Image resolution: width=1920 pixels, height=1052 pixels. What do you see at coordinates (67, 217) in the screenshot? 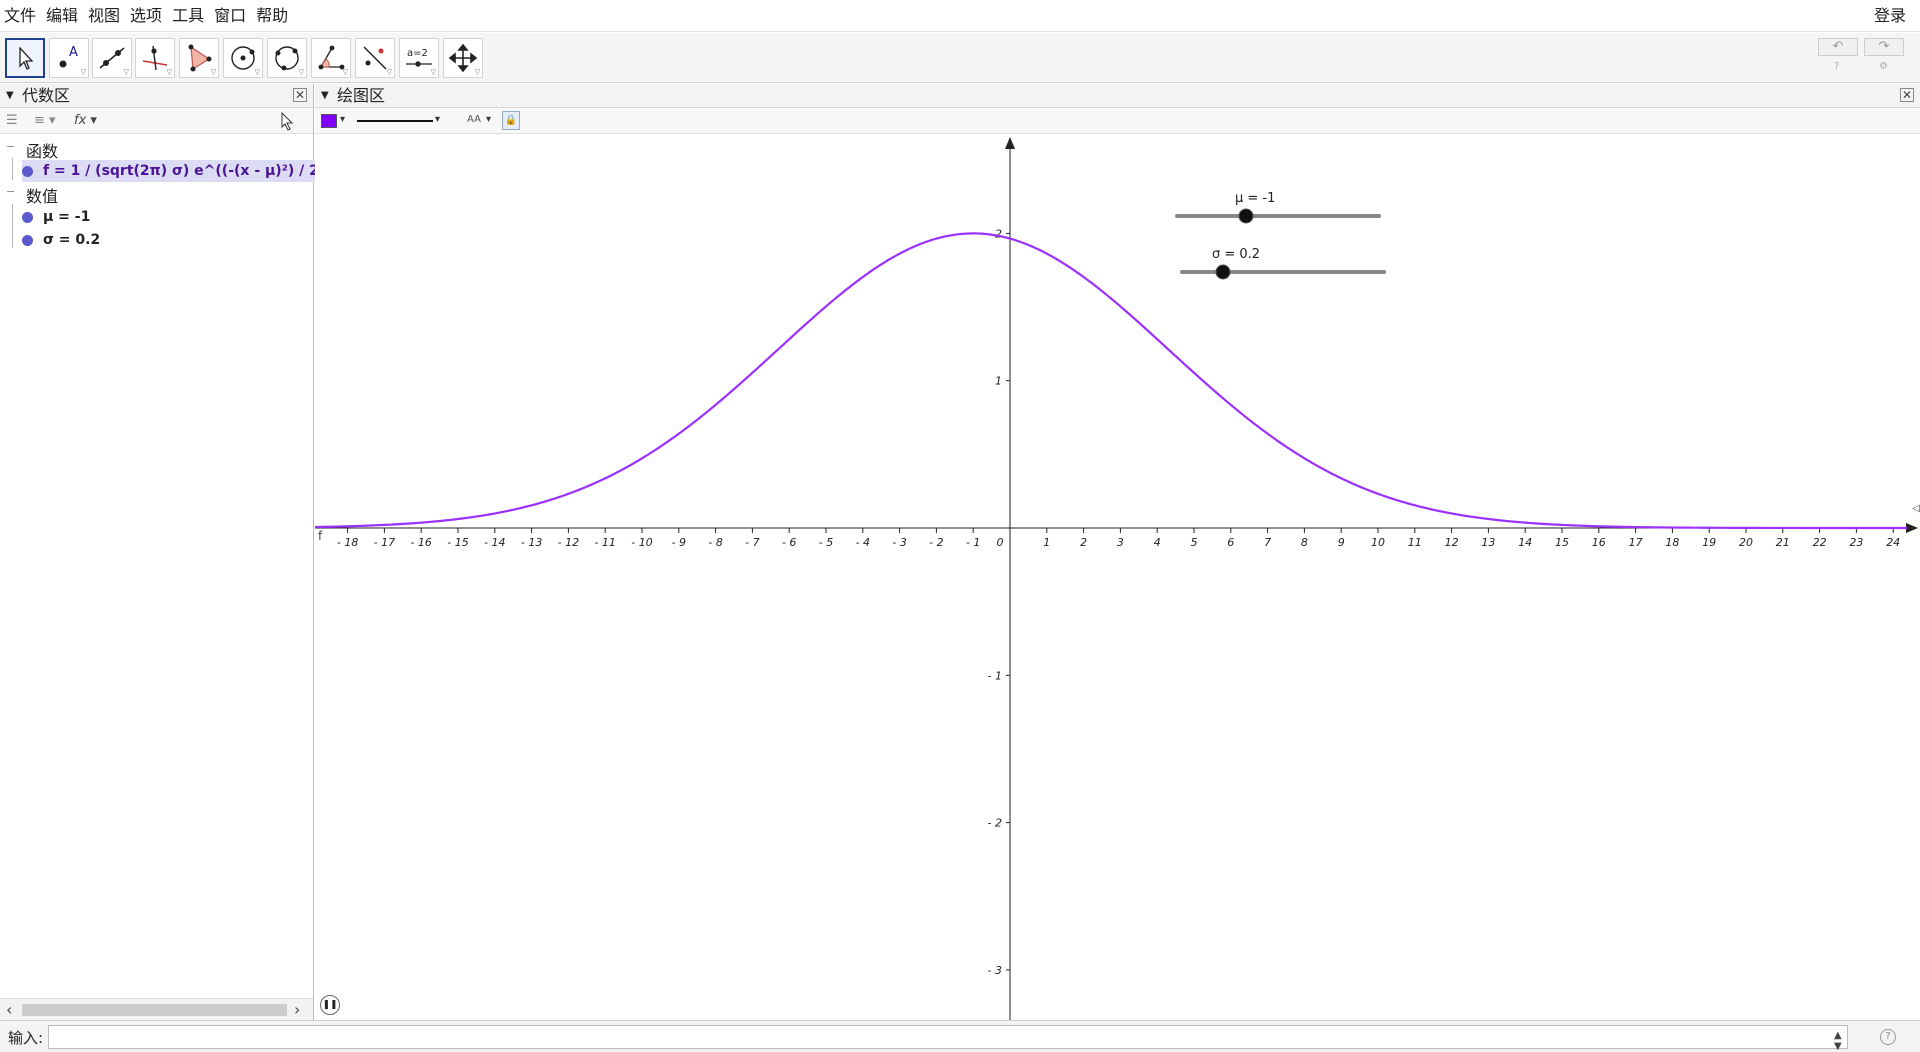
I see `number-mu-value: μ = -1` at bounding box center [67, 217].